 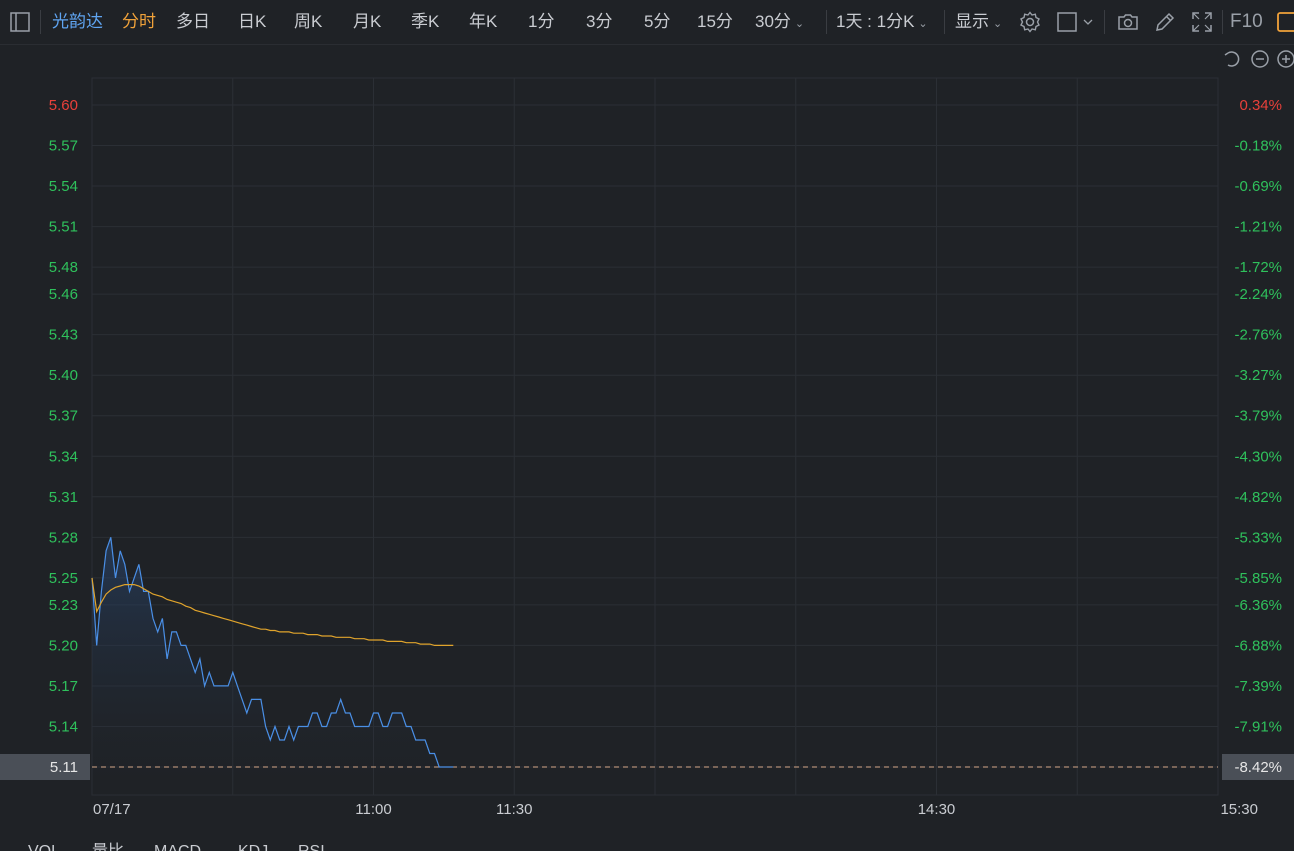 I want to click on price-tick-label: 5.51, so click(x=63, y=227).